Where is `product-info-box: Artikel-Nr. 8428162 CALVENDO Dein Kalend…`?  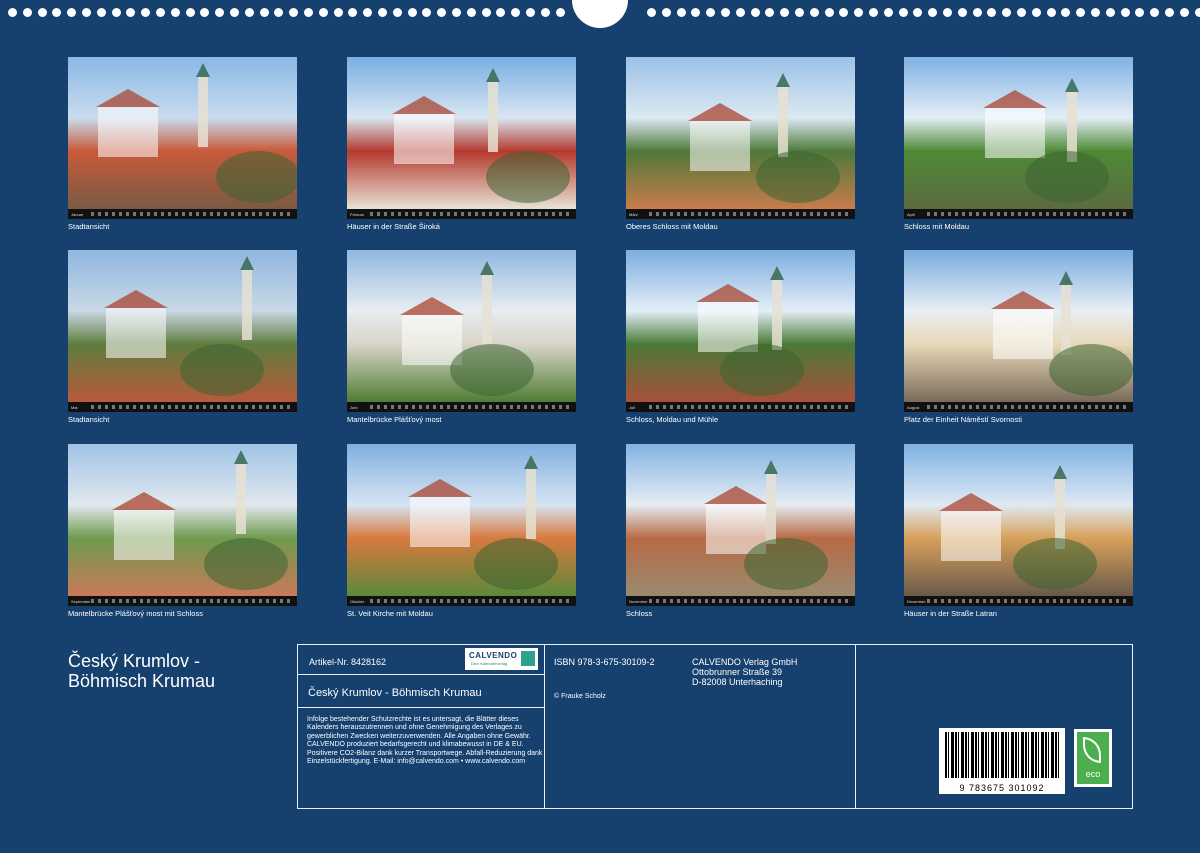 product-info-box: Artikel-Nr. 8428162 CALVENDO Dein Kalend… is located at coordinates (715, 726).